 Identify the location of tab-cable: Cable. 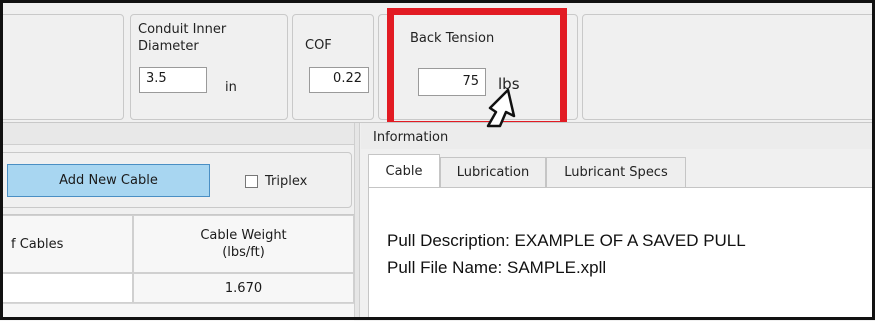
(404, 170).